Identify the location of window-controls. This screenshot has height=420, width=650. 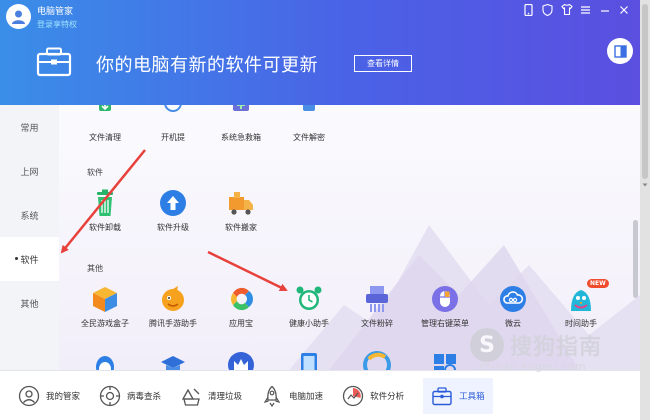
(576, 9).